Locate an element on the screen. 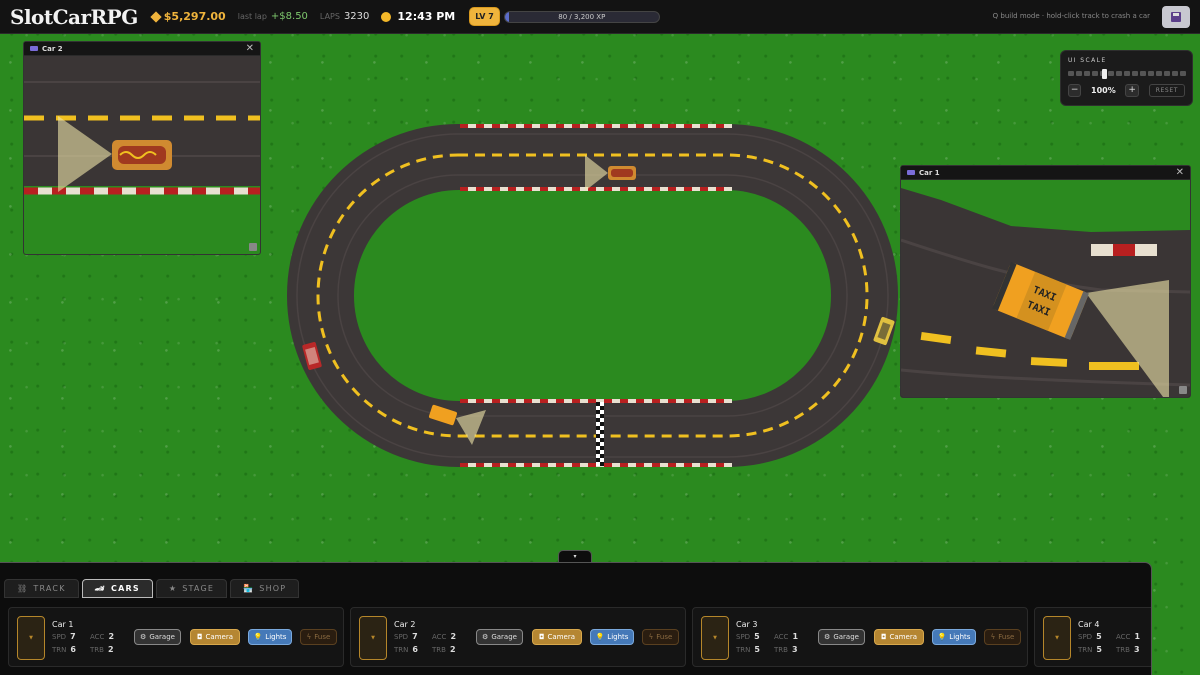 This screenshot has height=675, width=1200. camera-view-render is located at coordinates (142, 155).